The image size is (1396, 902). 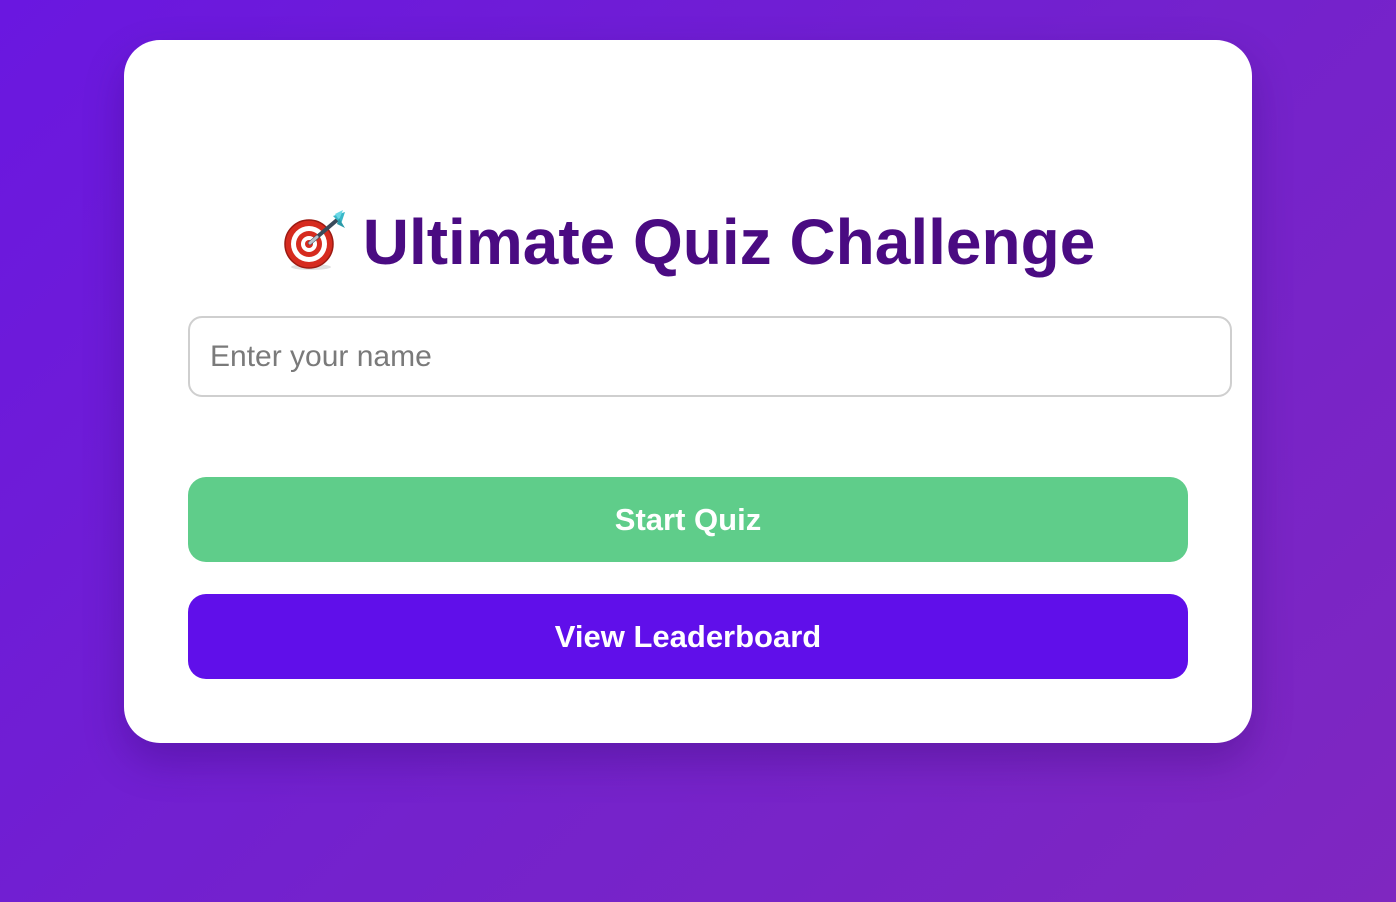 What do you see at coordinates (710, 356) in the screenshot?
I see `name-input` at bounding box center [710, 356].